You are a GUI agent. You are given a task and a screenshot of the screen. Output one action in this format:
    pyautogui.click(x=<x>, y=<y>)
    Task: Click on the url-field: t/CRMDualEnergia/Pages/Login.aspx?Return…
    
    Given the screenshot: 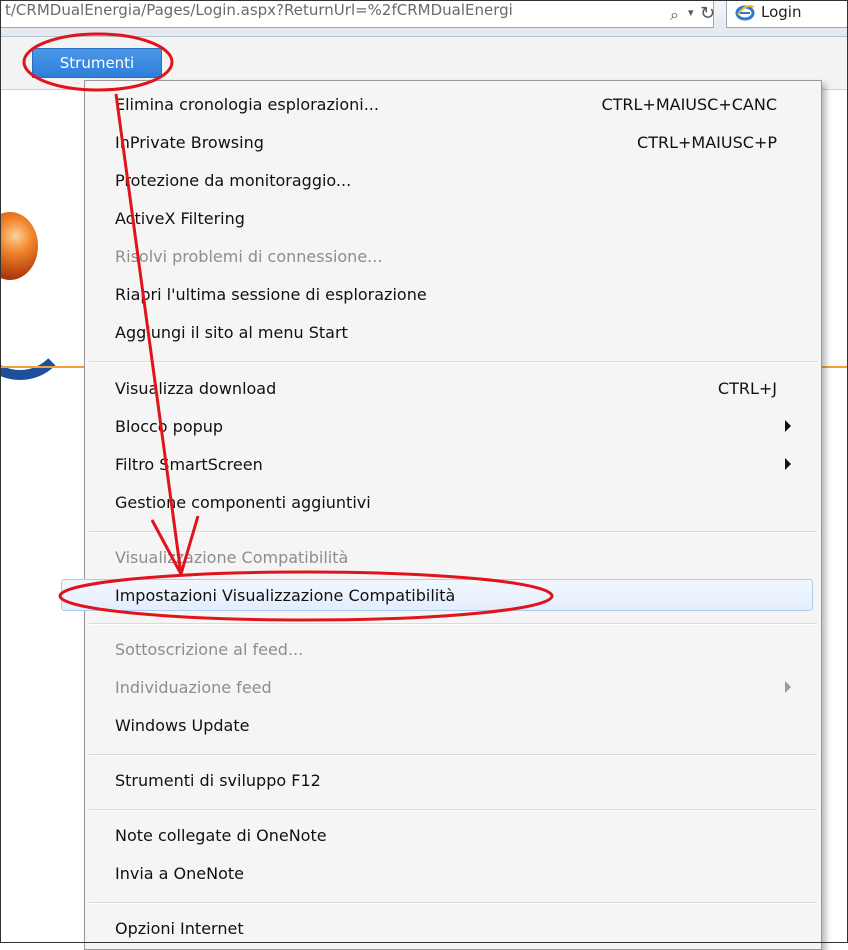 What is the action you would take?
    pyautogui.click(x=357, y=14)
    